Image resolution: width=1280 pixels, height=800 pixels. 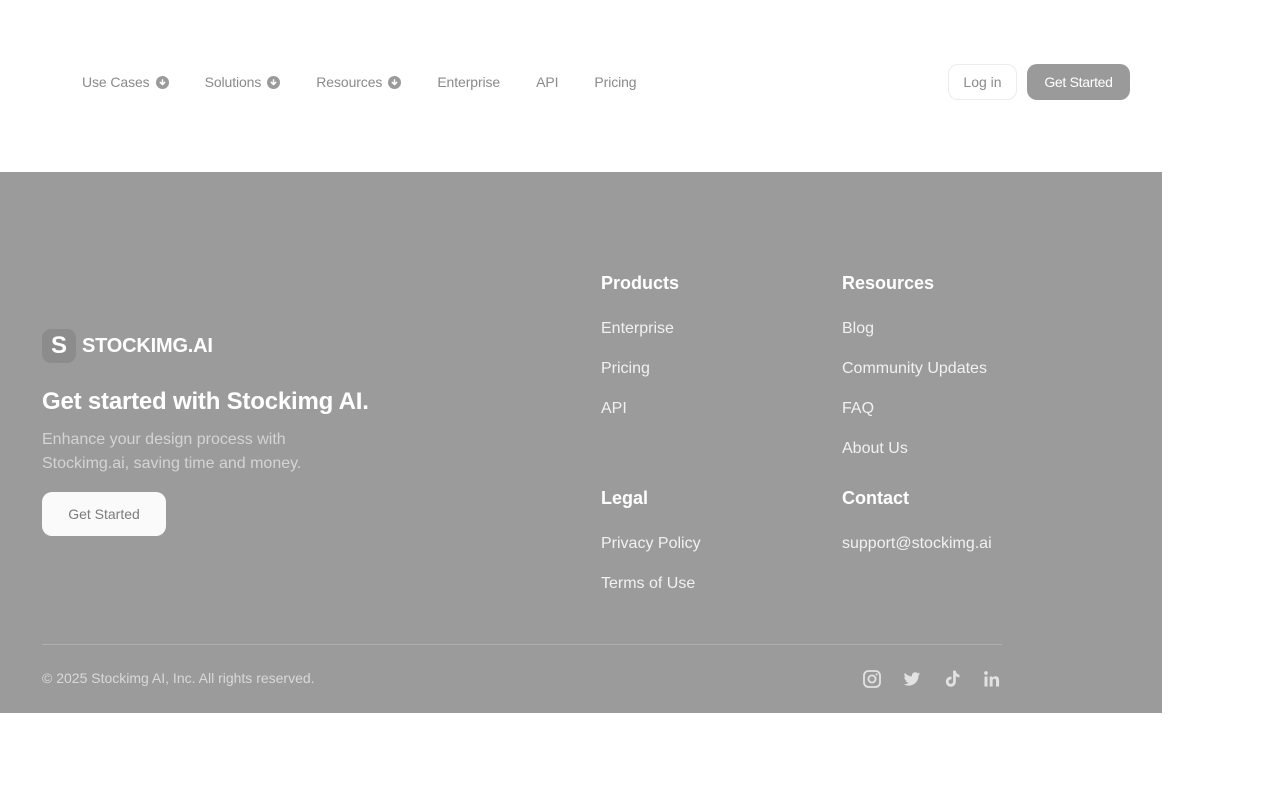 What do you see at coordinates (982, 82) in the screenshot?
I see `login-button: Log in` at bounding box center [982, 82].